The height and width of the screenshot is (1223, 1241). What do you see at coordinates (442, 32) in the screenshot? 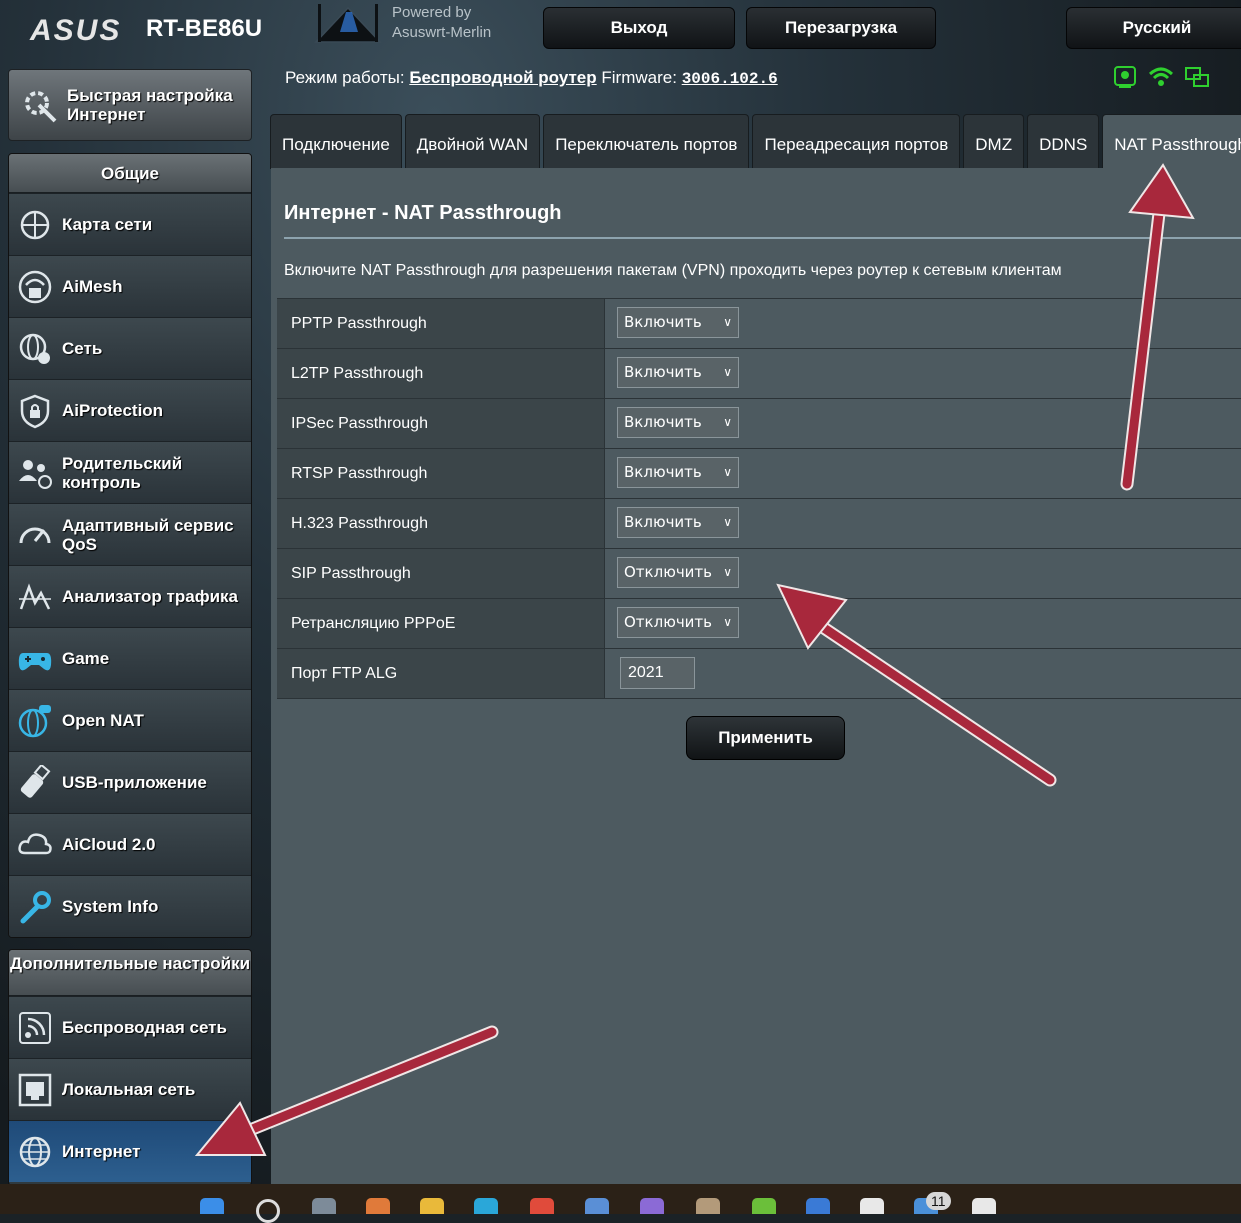
I see `powered-by-line2: Asuswrt-Merlin` at bounding box center [442, 32].